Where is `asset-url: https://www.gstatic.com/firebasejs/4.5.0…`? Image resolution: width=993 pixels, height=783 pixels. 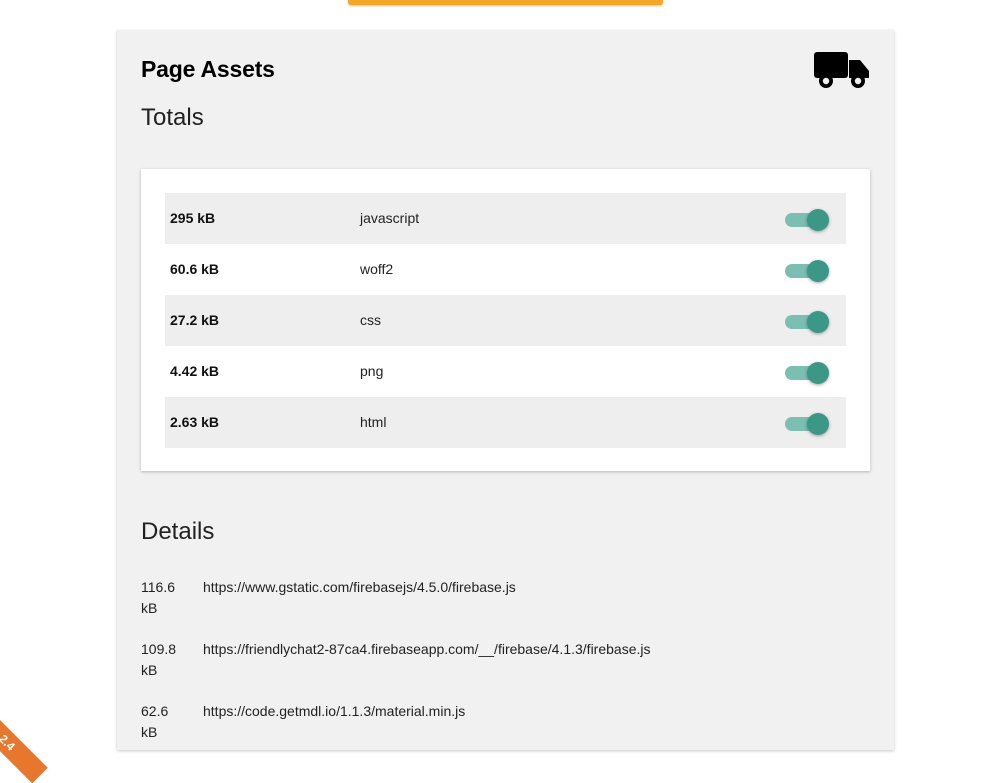
asset-url: https://www.gstatic.com/firebasejs/4.5.0… is located at coordinates (359, 587).